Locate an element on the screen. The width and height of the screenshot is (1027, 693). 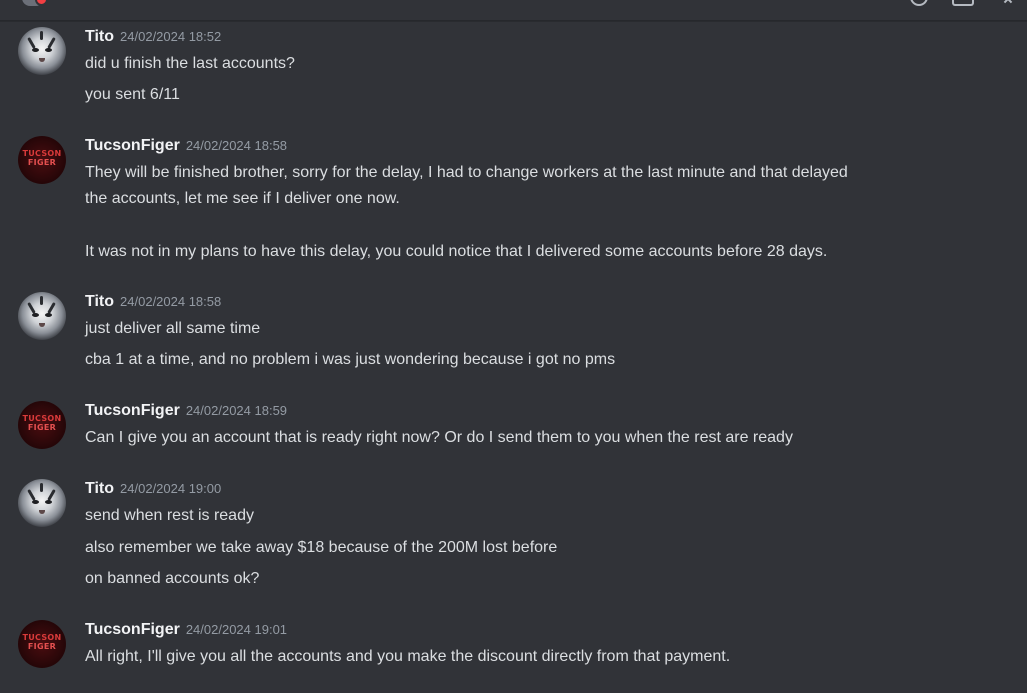
message-header: TucsonFiger 24/02/2024 18:59 is located at coordinates (186, 413).